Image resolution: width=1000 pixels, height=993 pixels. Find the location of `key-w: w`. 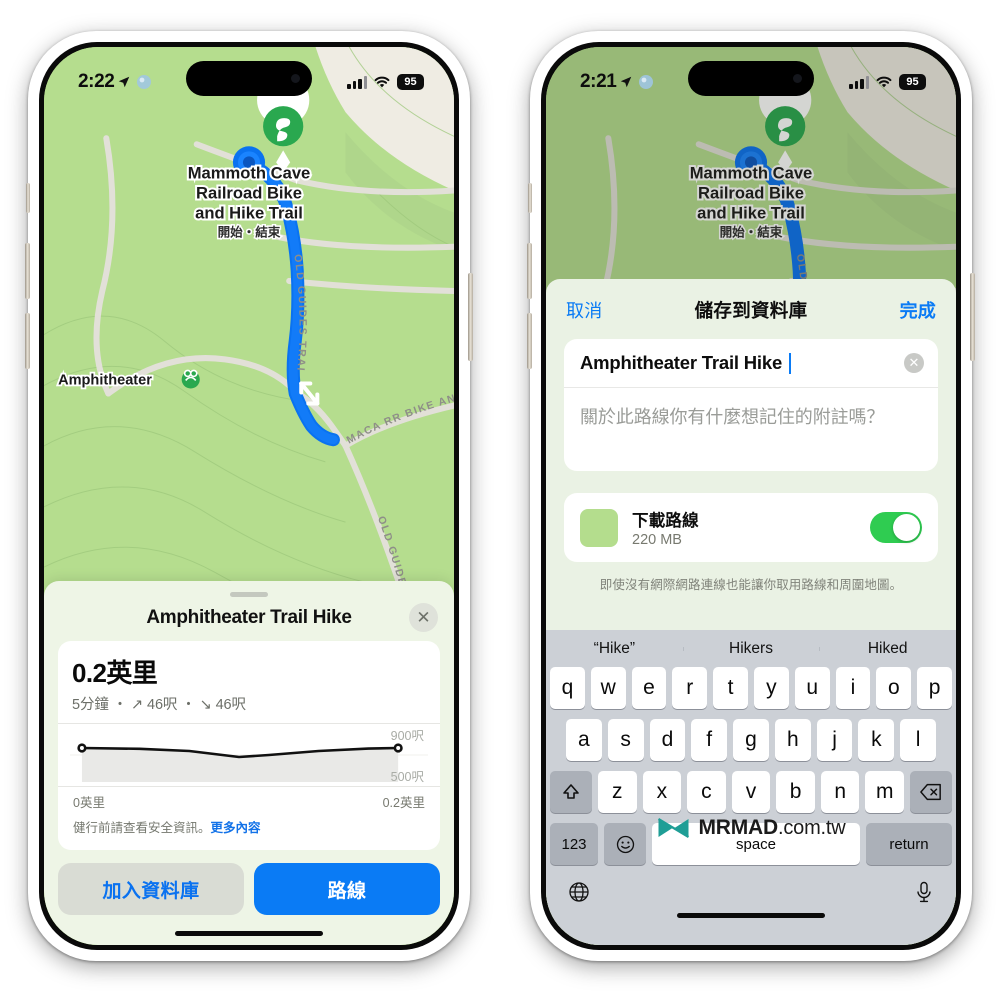

key-w: w is located at coordinates (608, 688).